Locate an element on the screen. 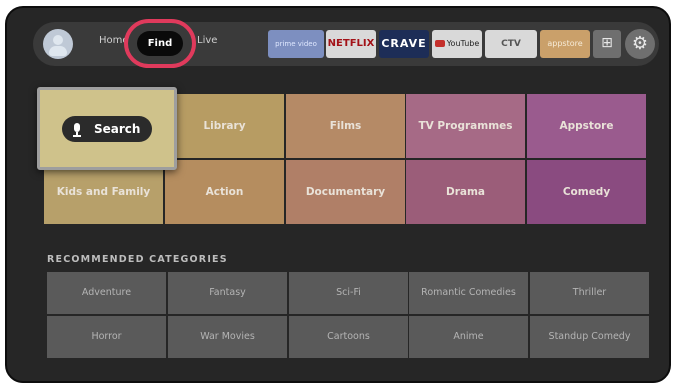  search-card: Search is located at coordinates (107, 128).